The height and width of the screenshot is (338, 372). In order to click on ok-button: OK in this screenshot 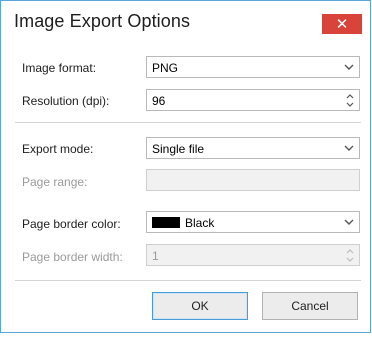, I will do `click(200, 306)`.